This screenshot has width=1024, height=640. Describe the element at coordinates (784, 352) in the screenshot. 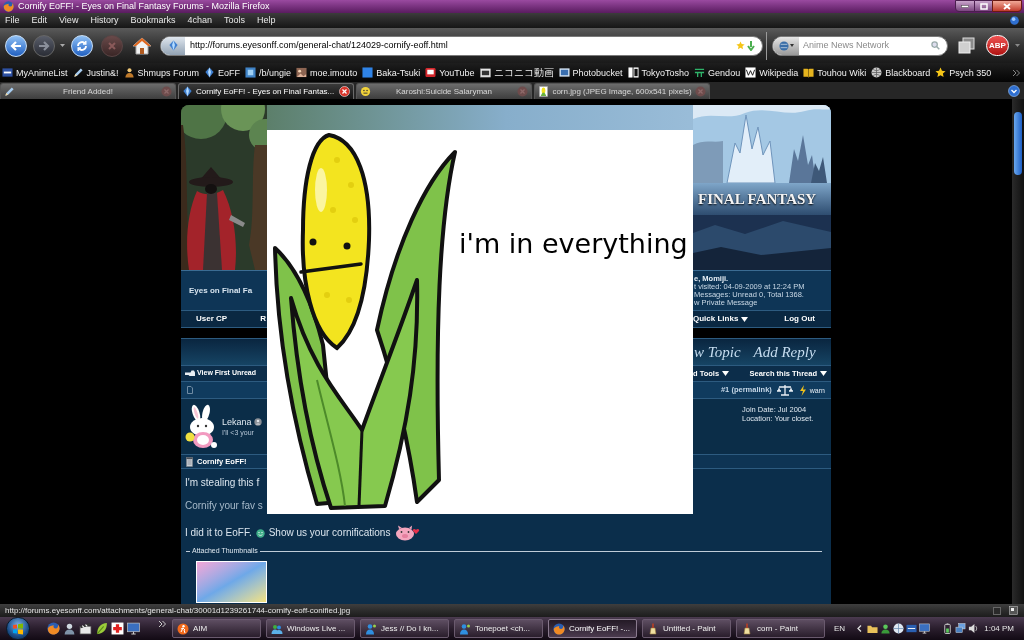

I see `post-button: Add Reply` at that location.